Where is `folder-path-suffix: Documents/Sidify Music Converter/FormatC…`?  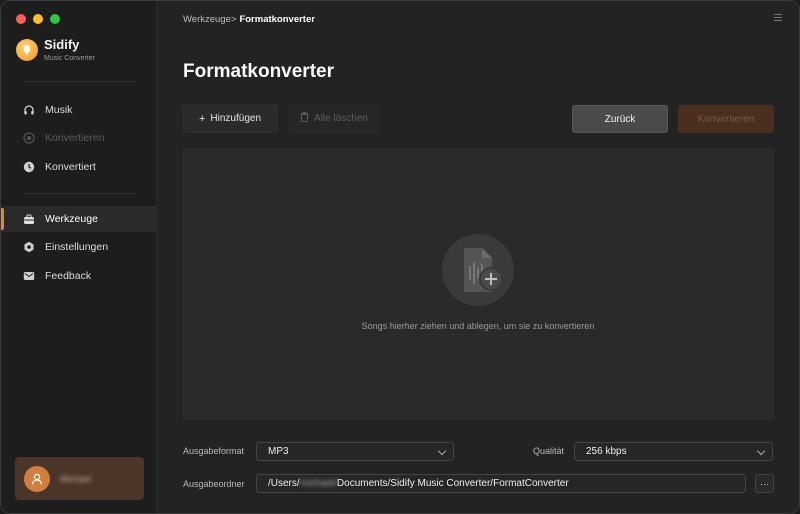
folder-path-suffix: Documents/Sidify Music Converter/FormatC… is located at coordinates (452, 483).